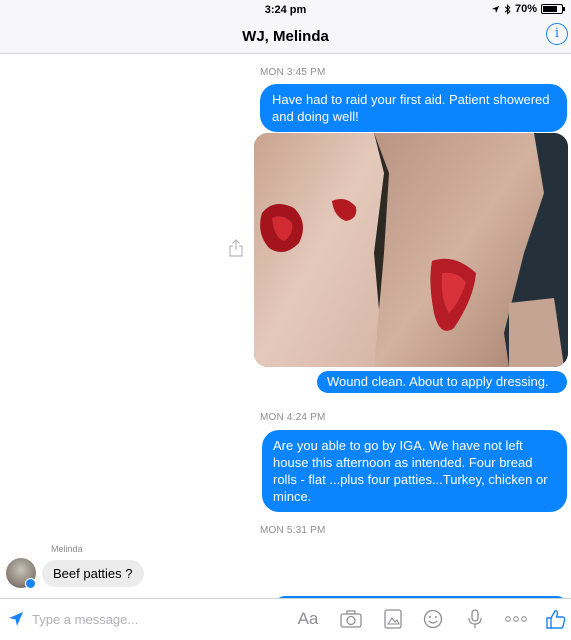  What do you see at coordinates (293, 72) in the screenshot?
I see `message-timestamp: MON 3:45 PM` at bounding box center [293, 72].